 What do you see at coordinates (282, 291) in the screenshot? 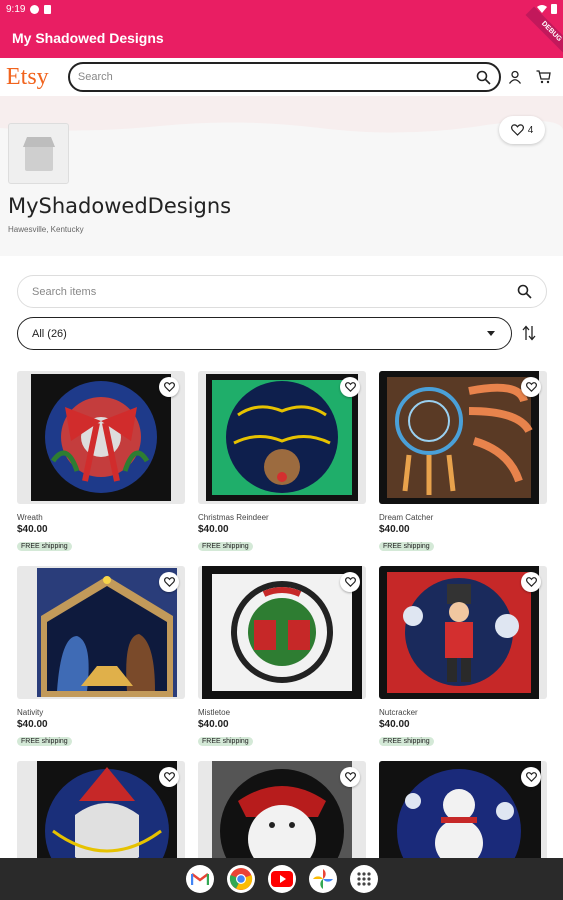
I see `items-search-input: Search items` at bounding box center [282, 291].